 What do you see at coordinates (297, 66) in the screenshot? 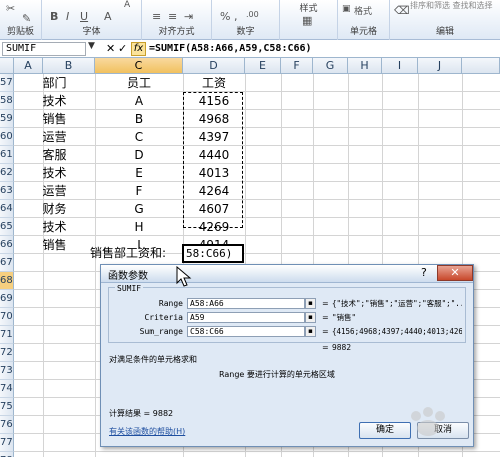
I see `column-header-f: F` at bounding box center [297, 66].